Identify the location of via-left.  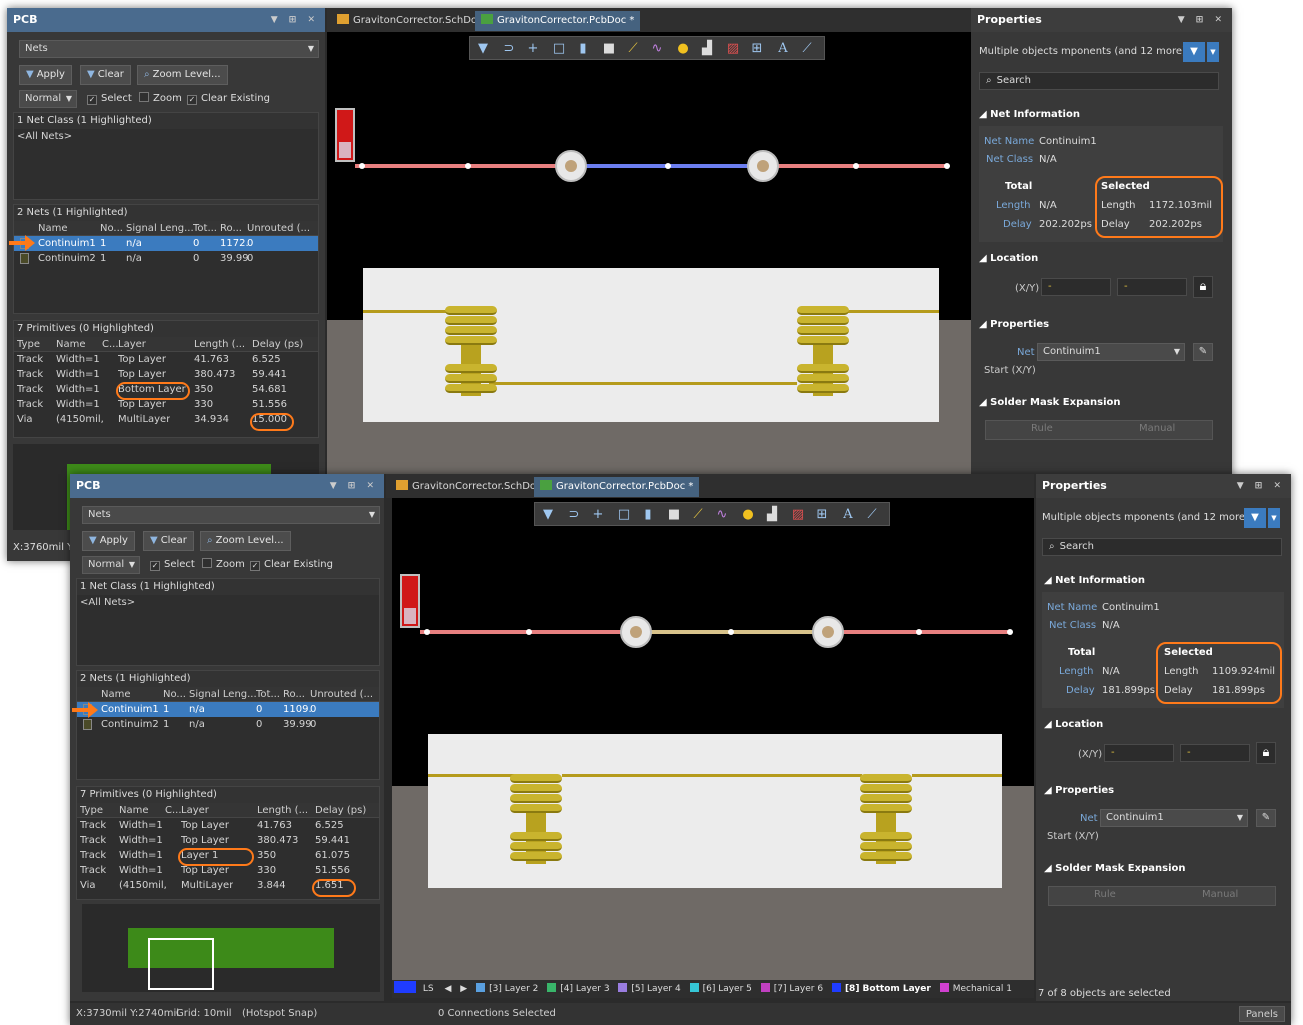
(571, 166).